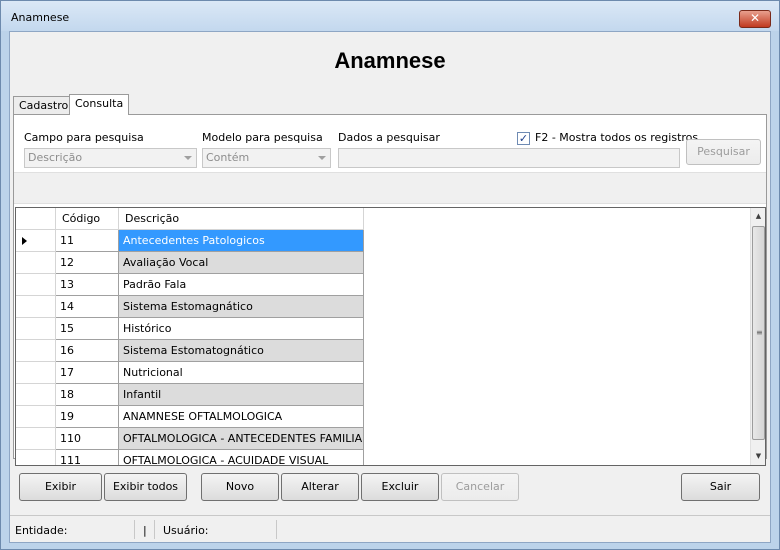  I want to click on page-title: Anamnese, so click(390, 60).